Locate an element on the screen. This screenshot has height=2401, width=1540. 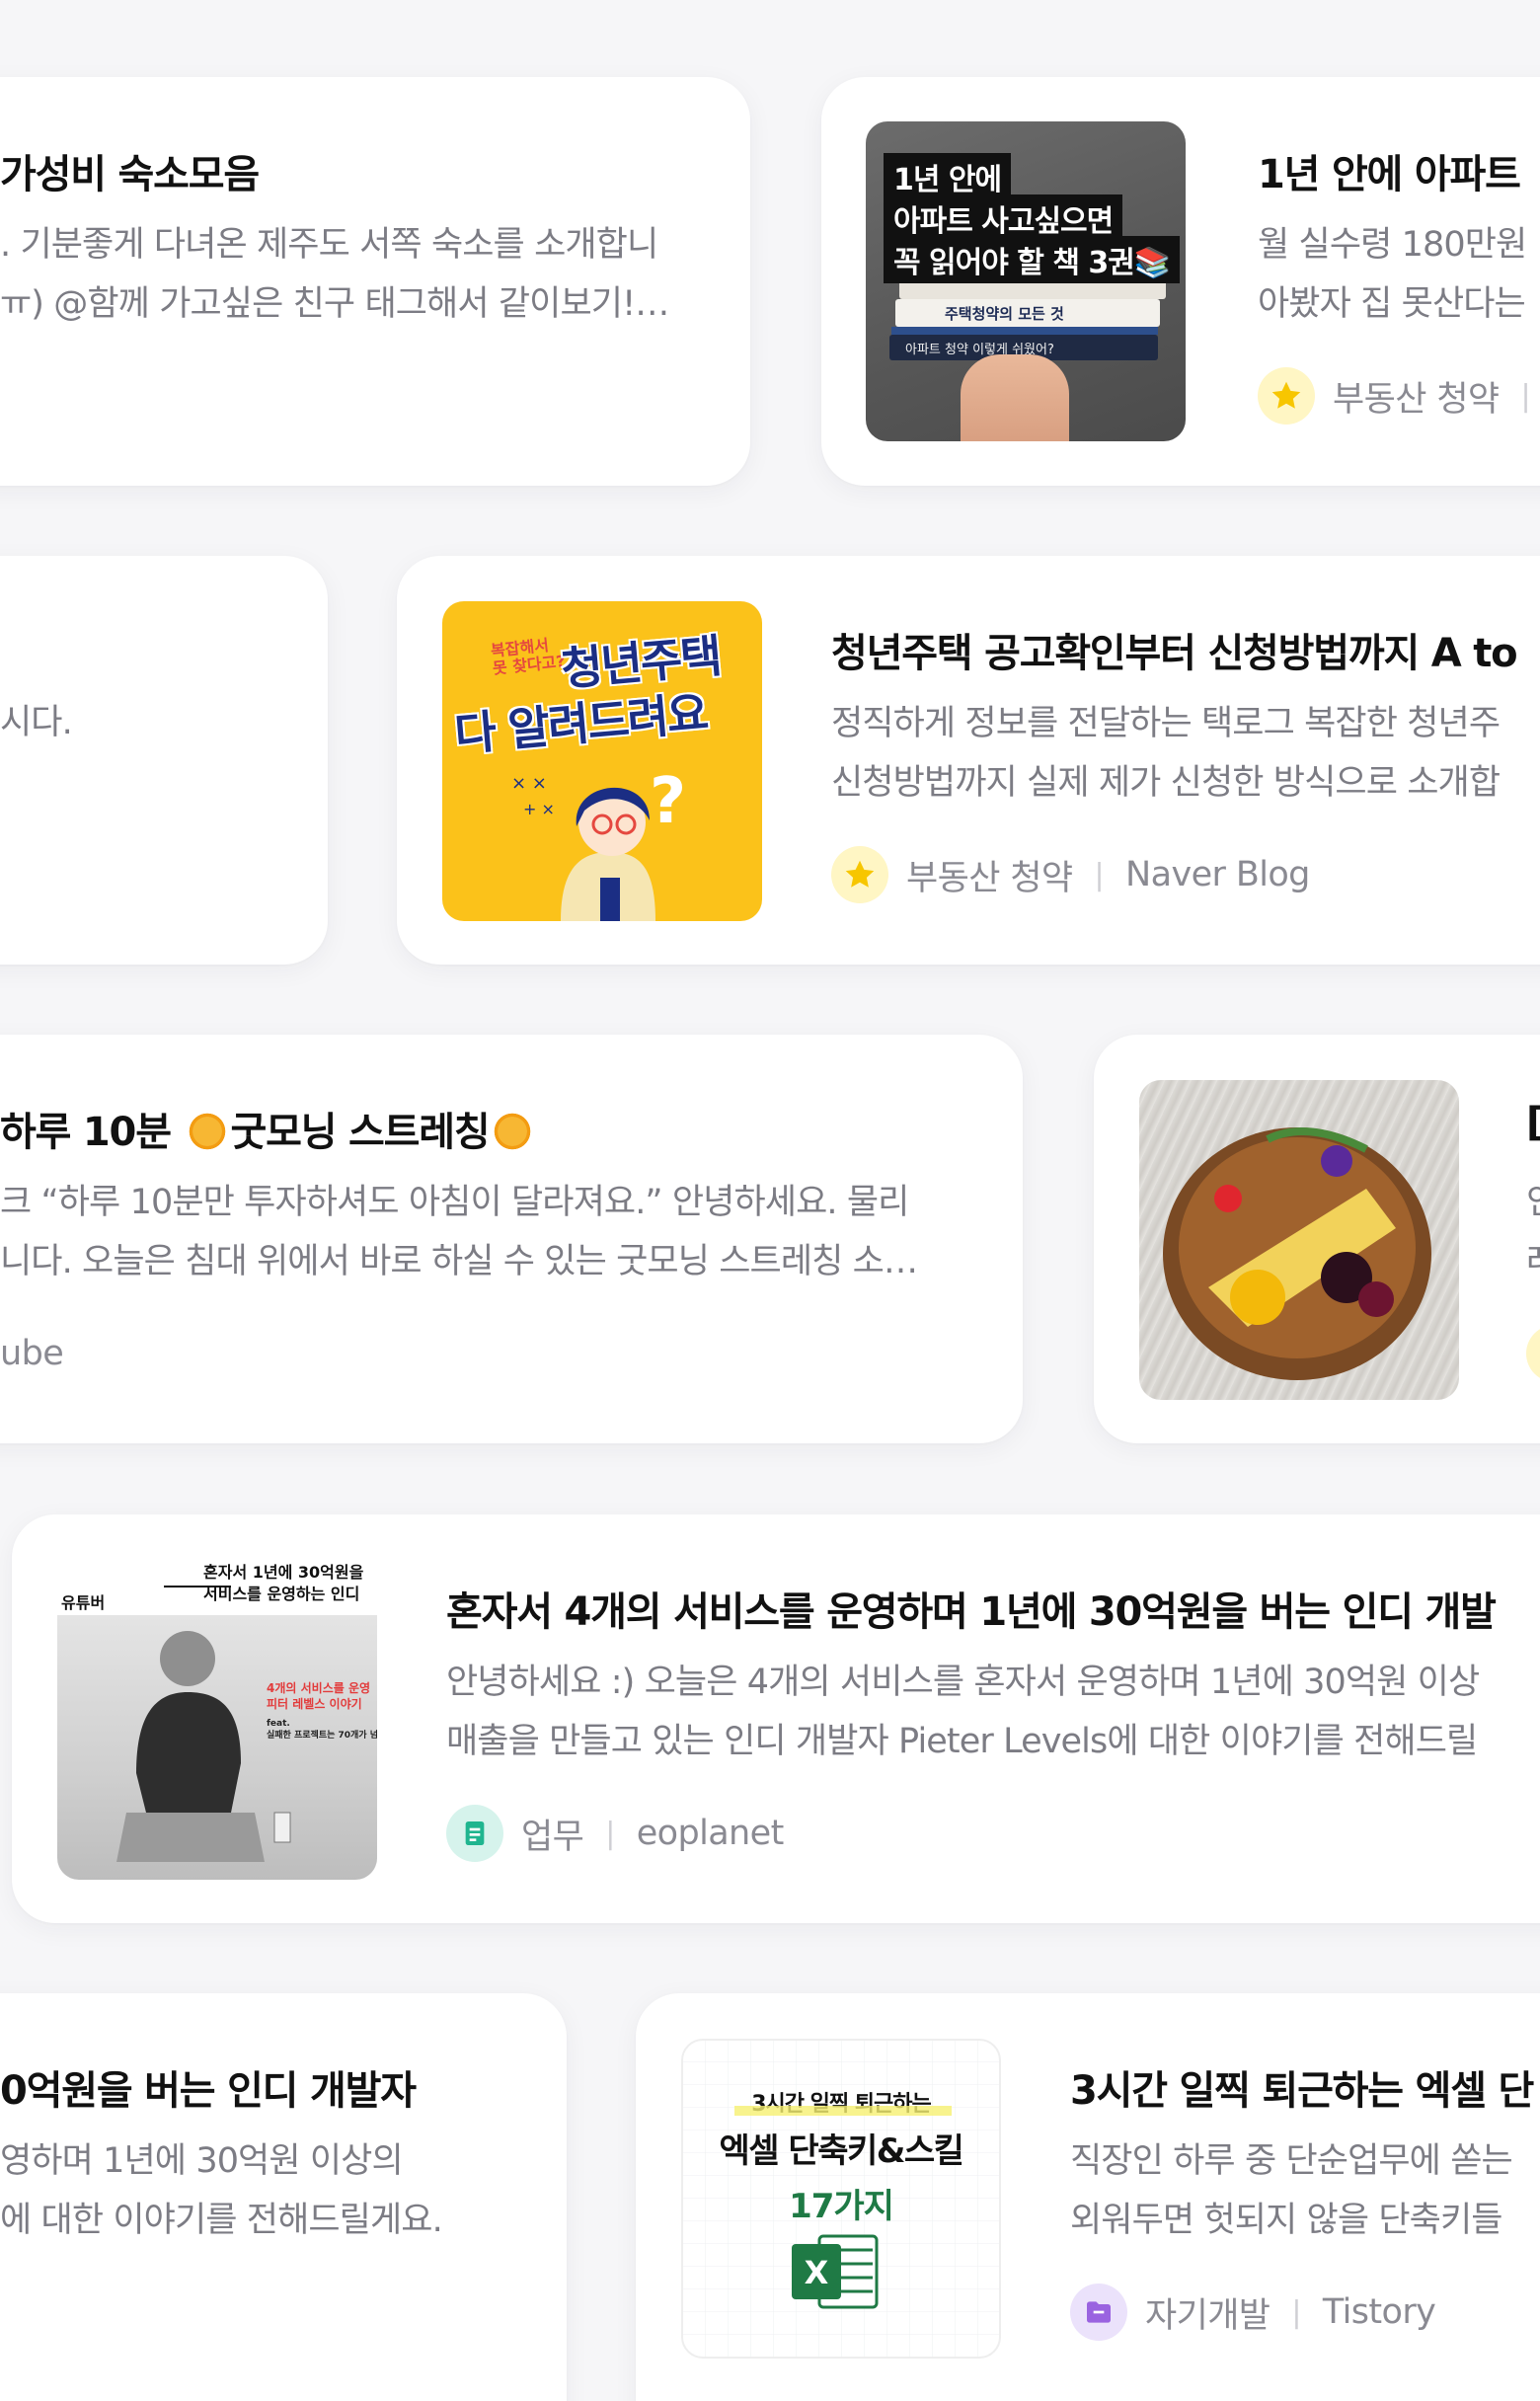
card-thumbnail: 복잡해서 못 찾다고? 청년주택 다 알려드려요 × × + × ? is located at coordinates (602, 761).